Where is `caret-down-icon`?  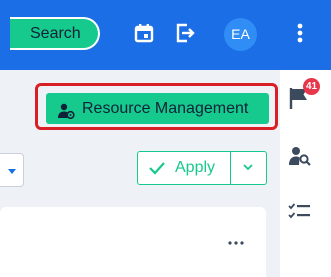
caret-down-icon is located at coordinates (12, 171).